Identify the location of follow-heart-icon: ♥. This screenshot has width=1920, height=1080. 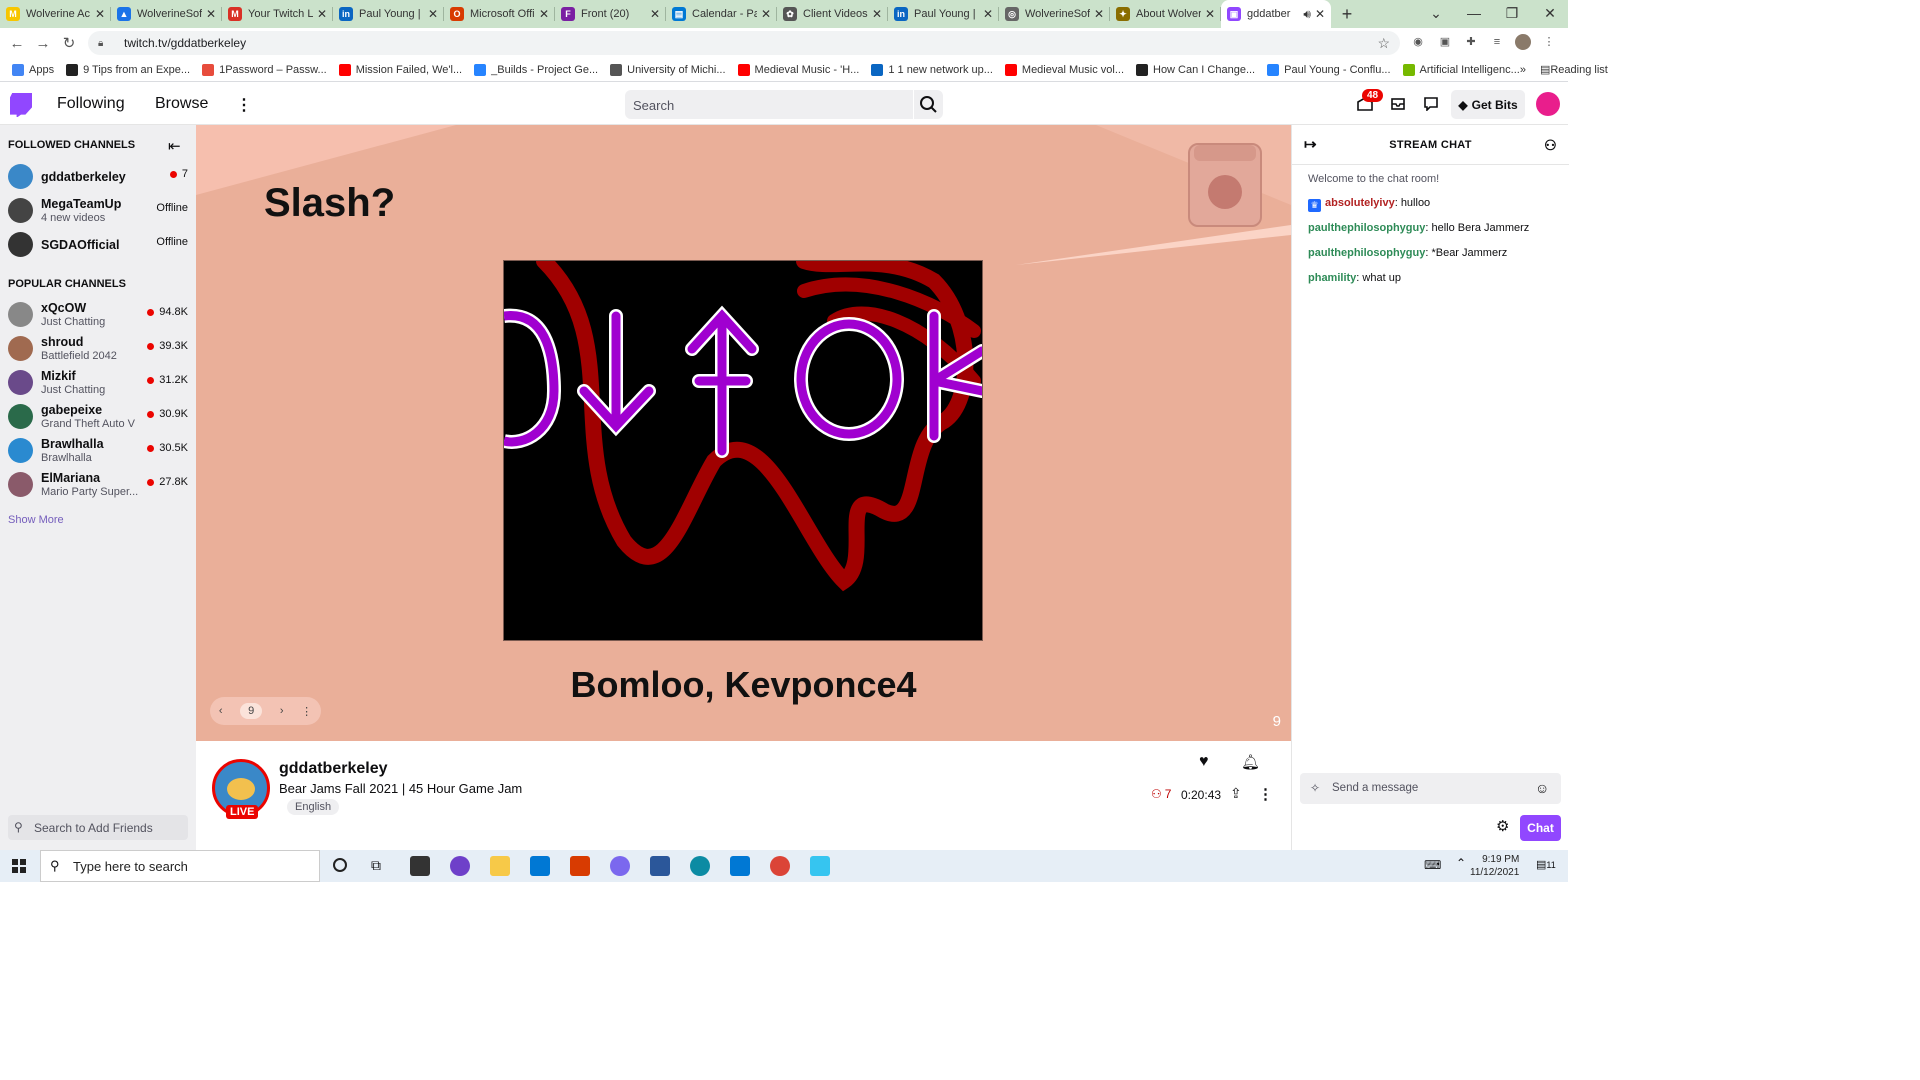
(1204, 762).